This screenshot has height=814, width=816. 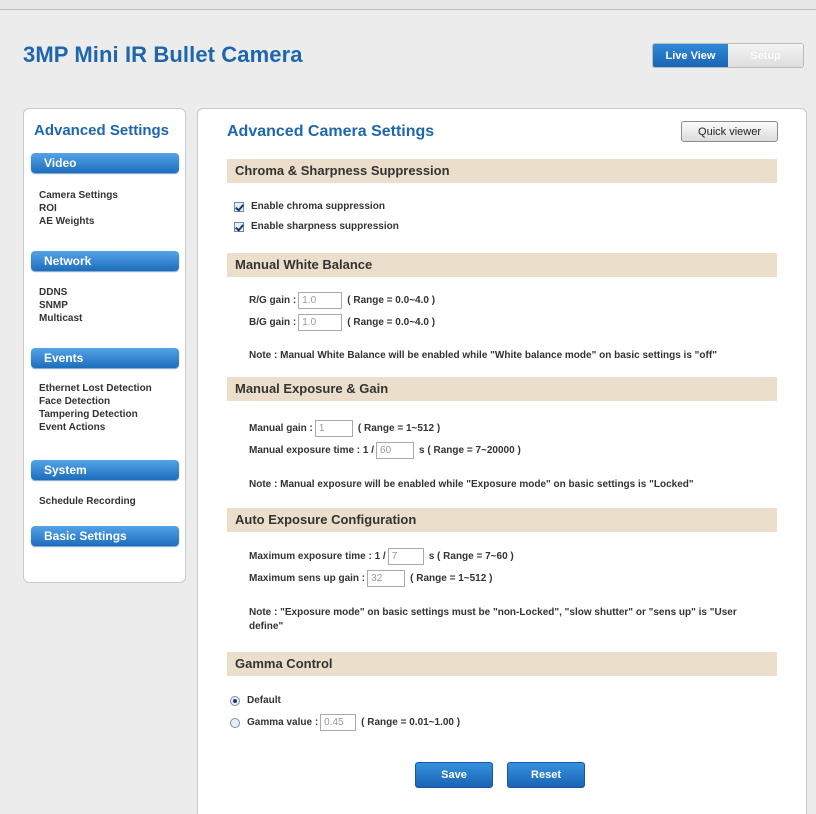 What do you see at coordinates (405, 556) in the screenshot?
I see `max-exposure-time-input` at bounding box center [405, 556].